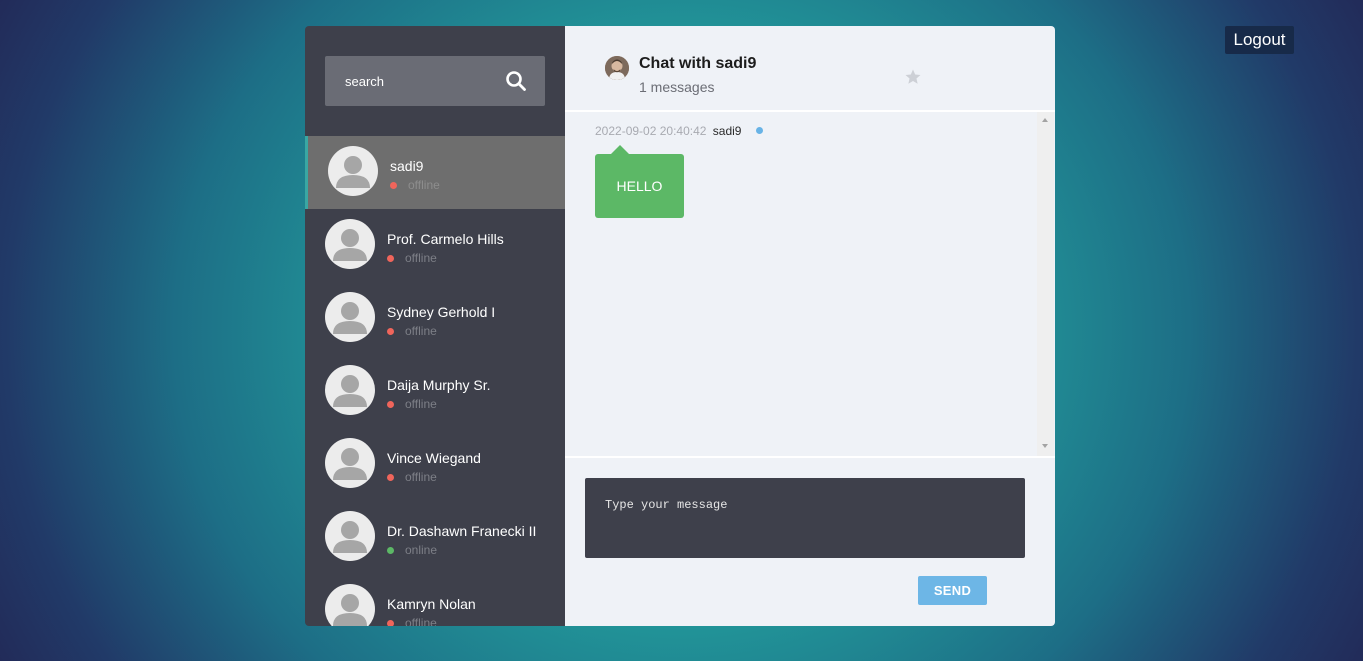 The image size is (1363, 661). I want to click on contact-item: Daija Murphy Sr. offline, so click(435, 391).